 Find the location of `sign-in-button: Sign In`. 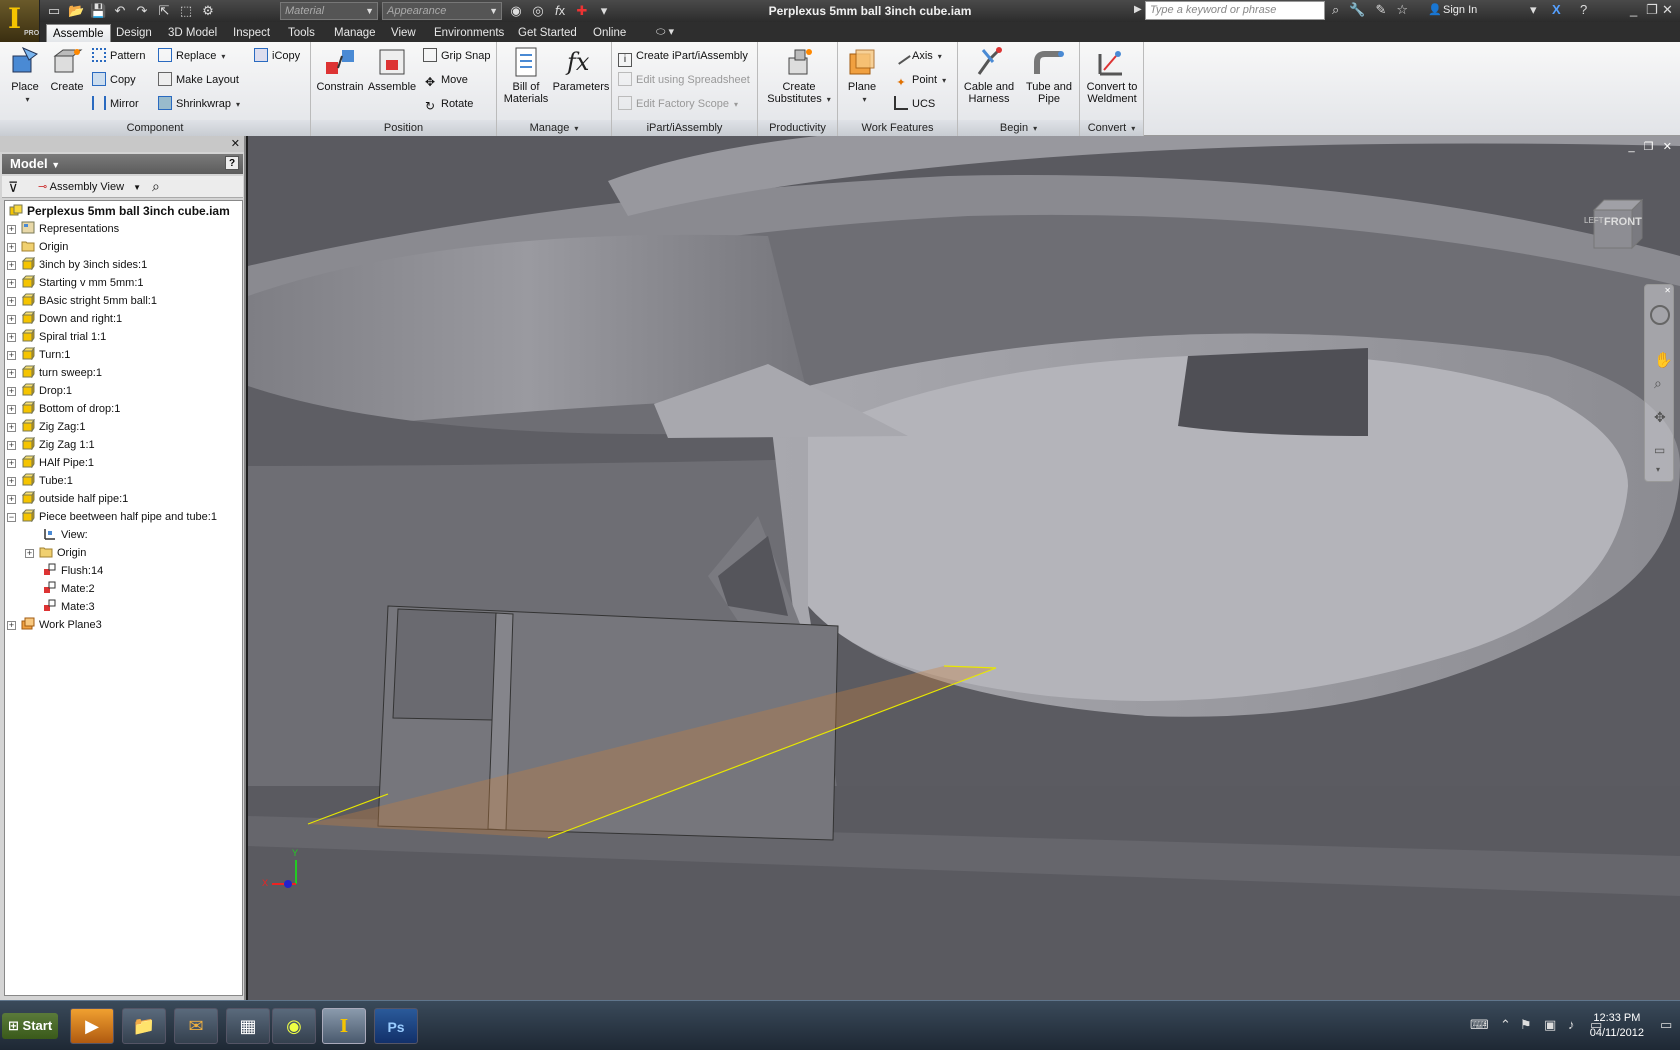

sign-in-button: Sign In is located at coordinates (1460, 10).